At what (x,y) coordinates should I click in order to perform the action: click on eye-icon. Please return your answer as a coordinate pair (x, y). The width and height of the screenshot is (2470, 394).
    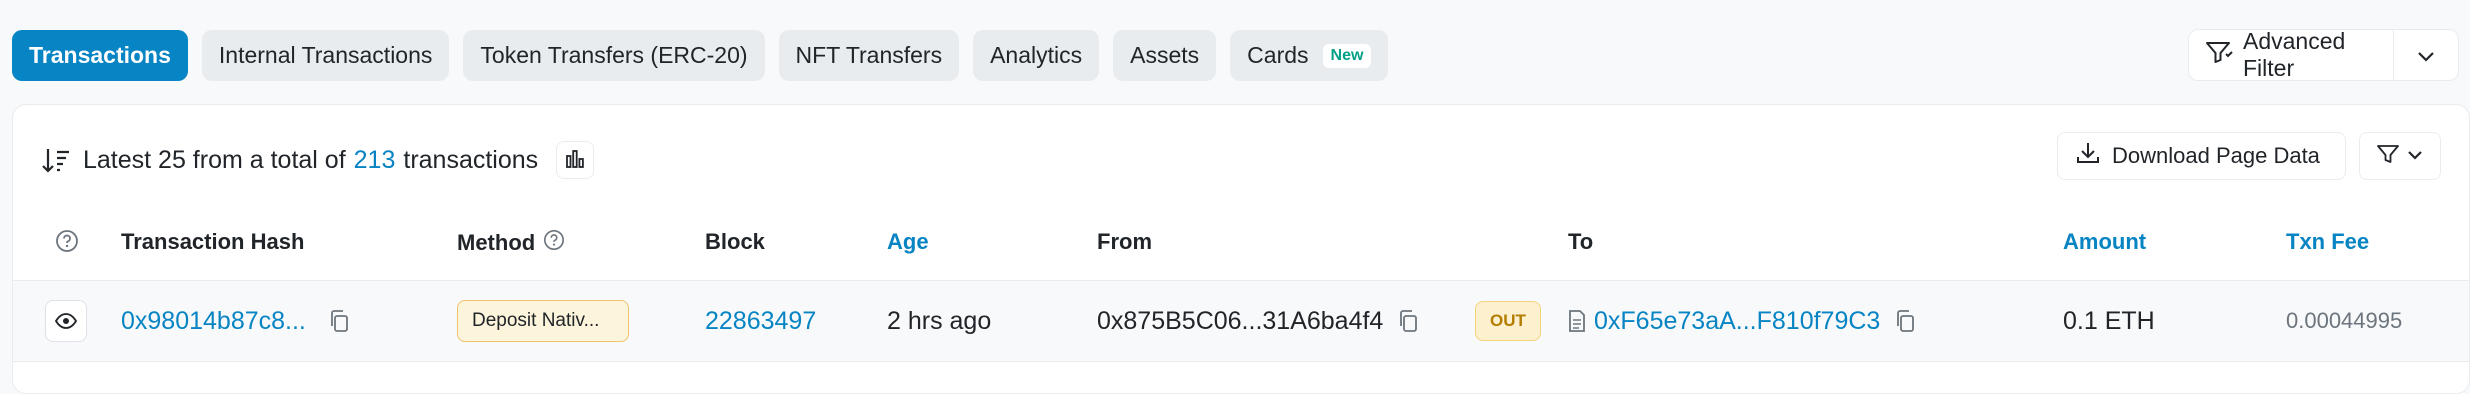
    Looking at the image, I should click on (66, 321).